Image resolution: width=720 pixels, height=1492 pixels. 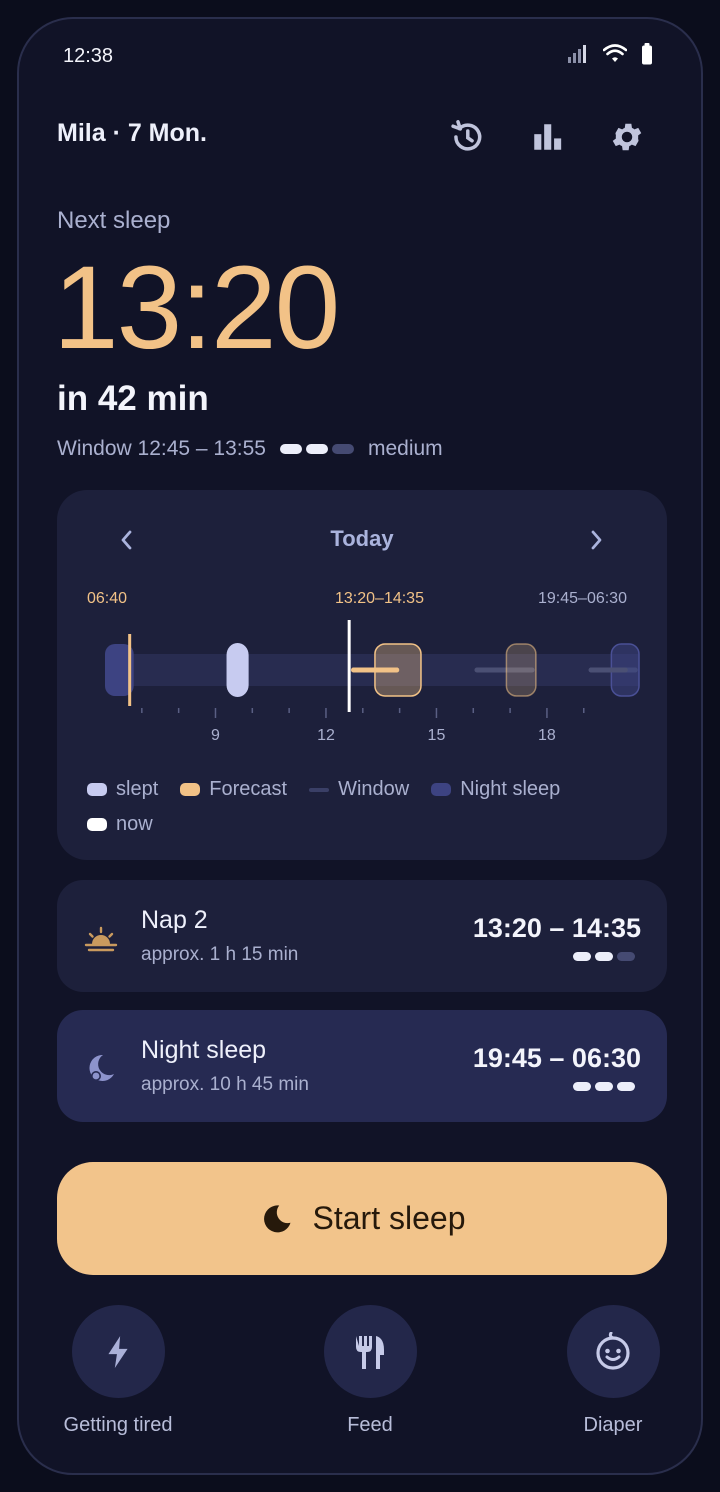 I want to click on axis-tick-label: 15, so click(x=437, y=735).